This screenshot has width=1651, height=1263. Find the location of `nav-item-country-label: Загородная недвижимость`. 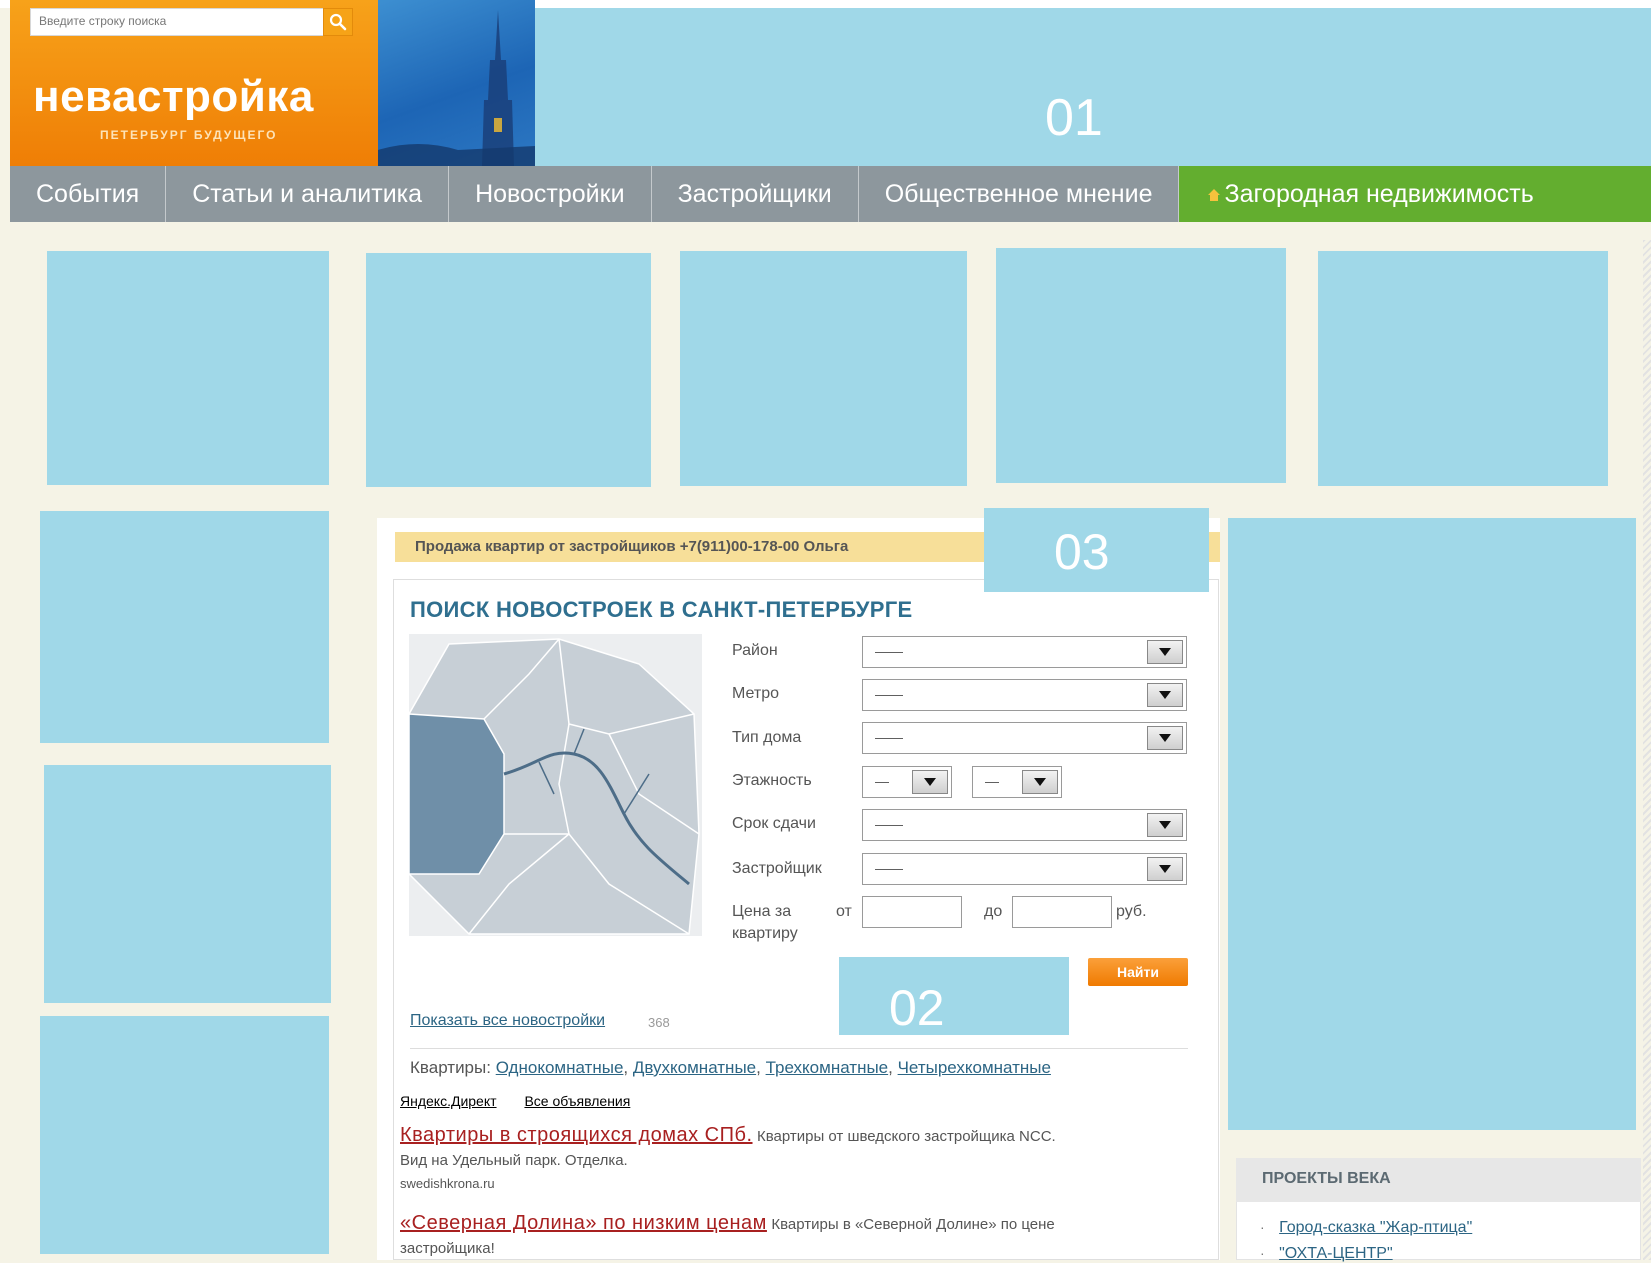

nav-item-country-label: Загородная недвижимость is located at coordinates (1379, 194).